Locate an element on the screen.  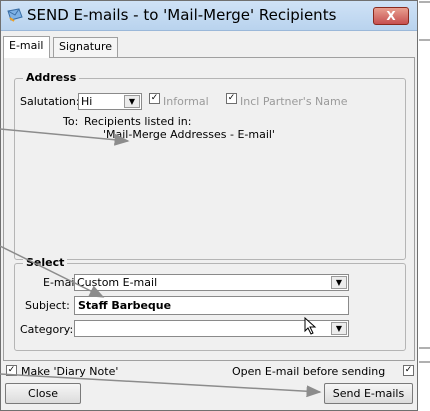
incl-partner-checkbox: ✓ is located at coordinates (231, 98).